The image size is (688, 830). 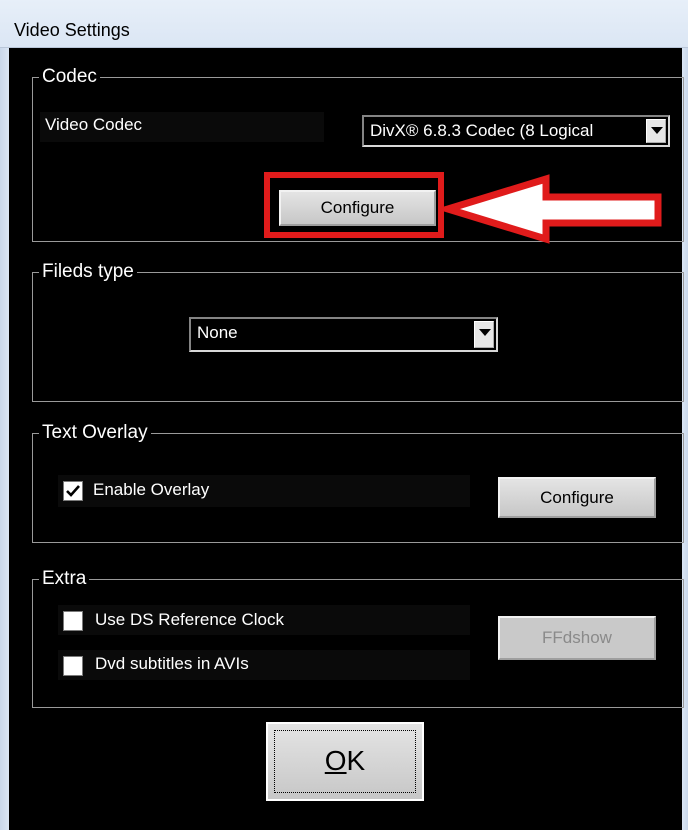 I want to click on highlight-box, so click(x=354, y=205).